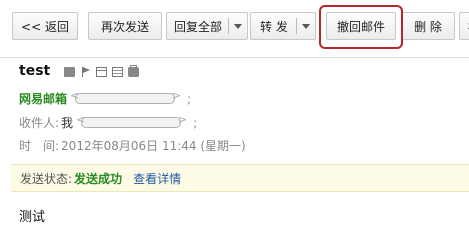 This screenshot has width=469, height=246. I want to click on mark-button: 标, so click(464, 26).